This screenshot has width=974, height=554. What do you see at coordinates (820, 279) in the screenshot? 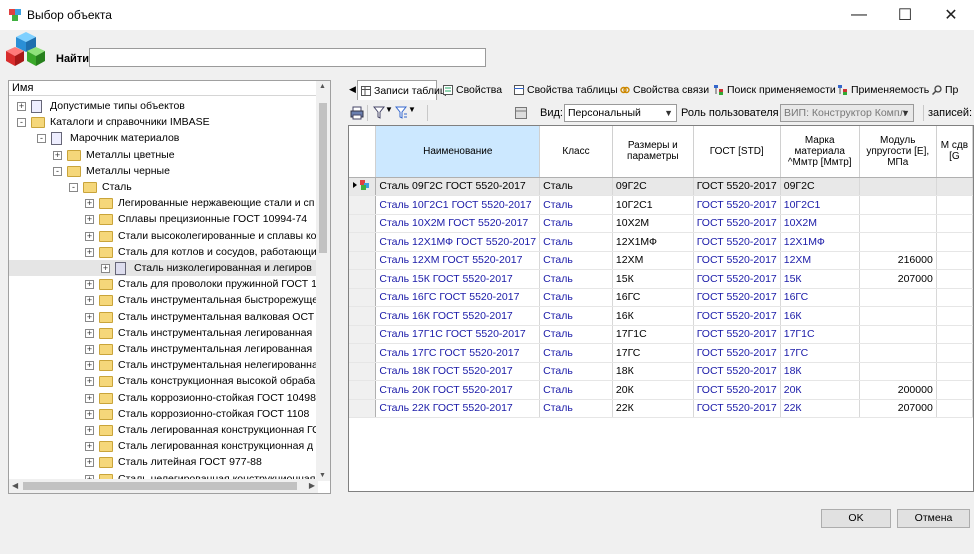
I see `table-cell: 15К` at bounding box center [820, 279].